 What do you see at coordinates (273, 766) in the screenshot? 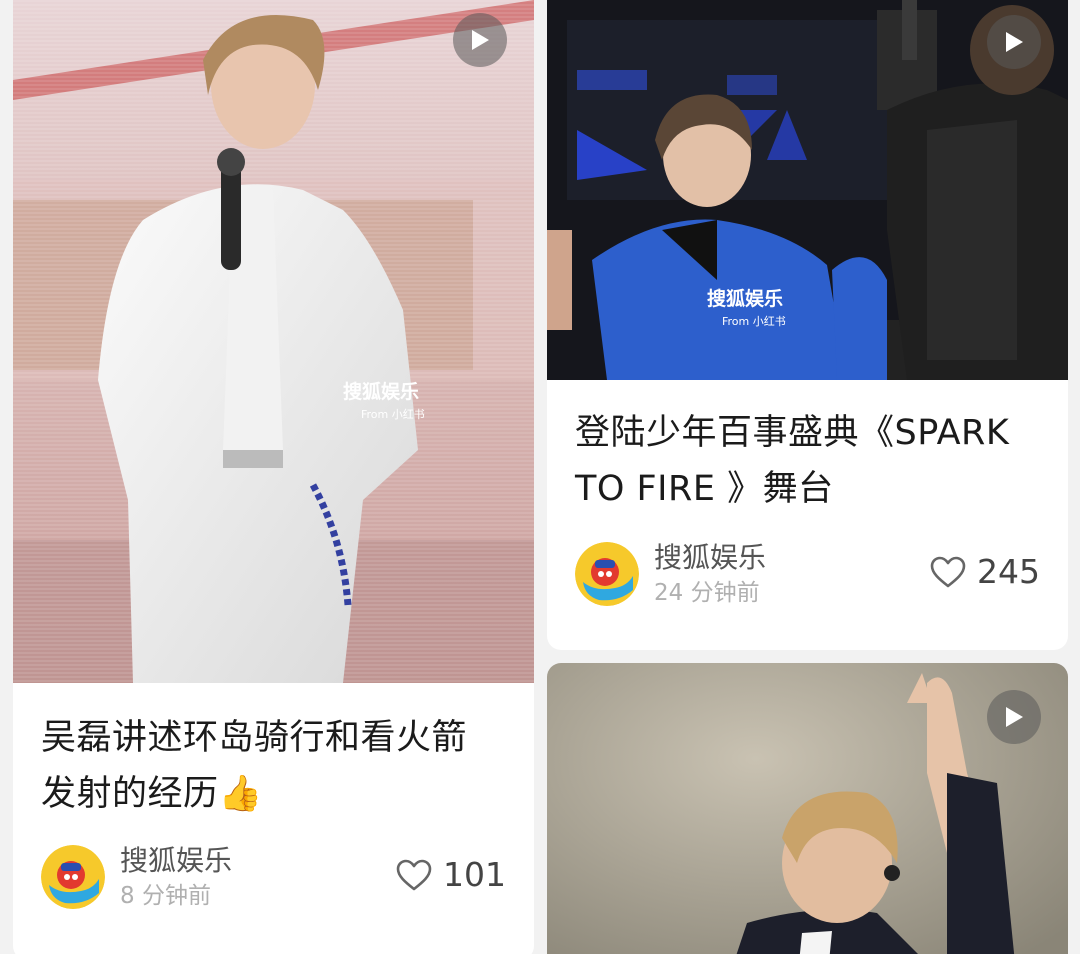
I see `post-title: 吴磊讲述环岛骑行和看火箭 发射的经历👍` at bounding box center [273, 766].